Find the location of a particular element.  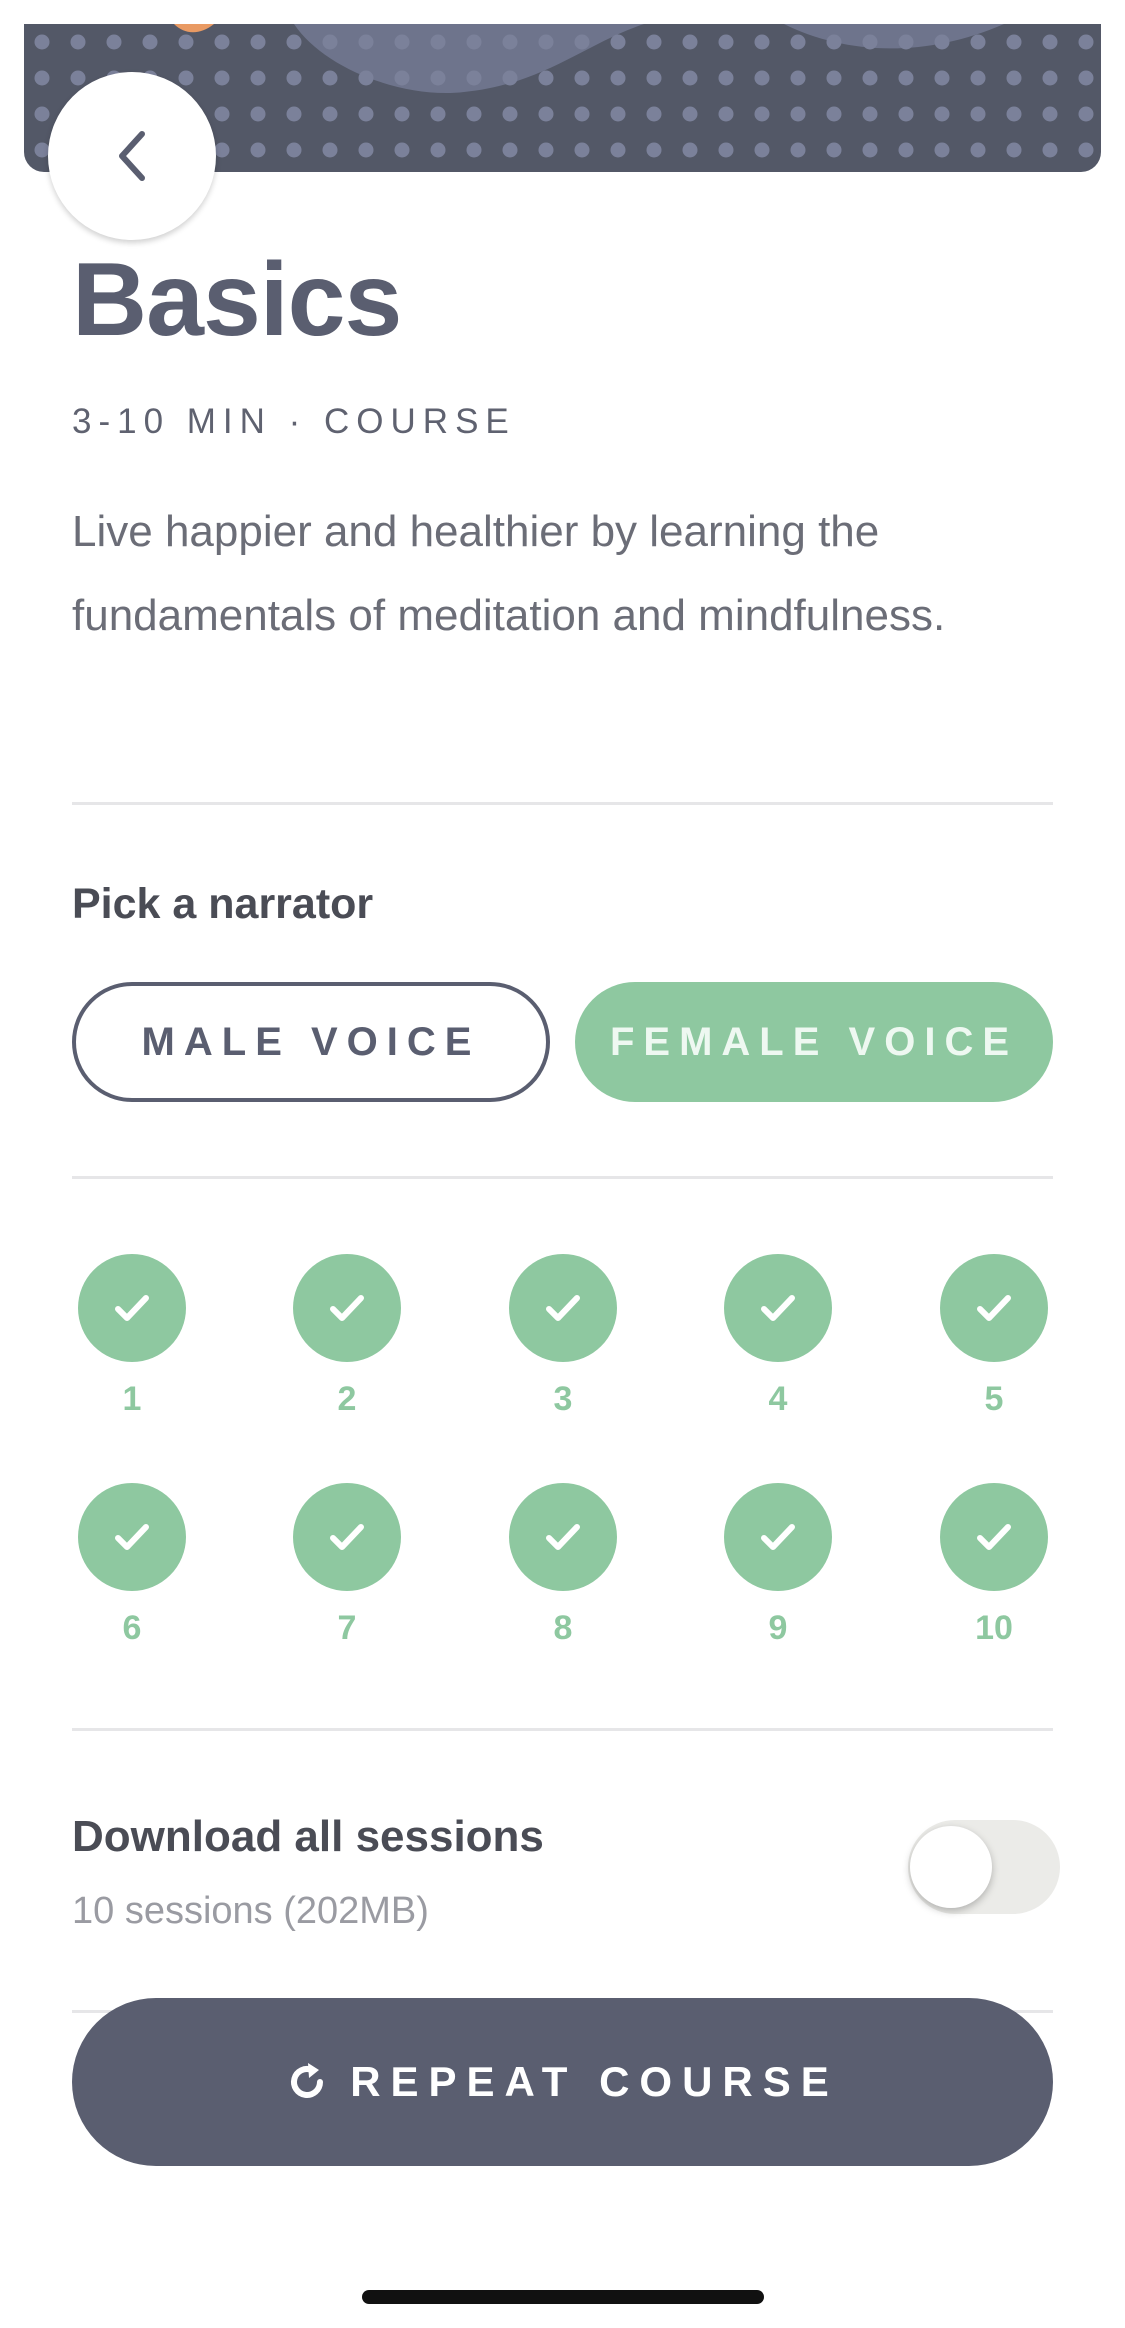

session-number: 7 is located at coordinates (347, 1628).